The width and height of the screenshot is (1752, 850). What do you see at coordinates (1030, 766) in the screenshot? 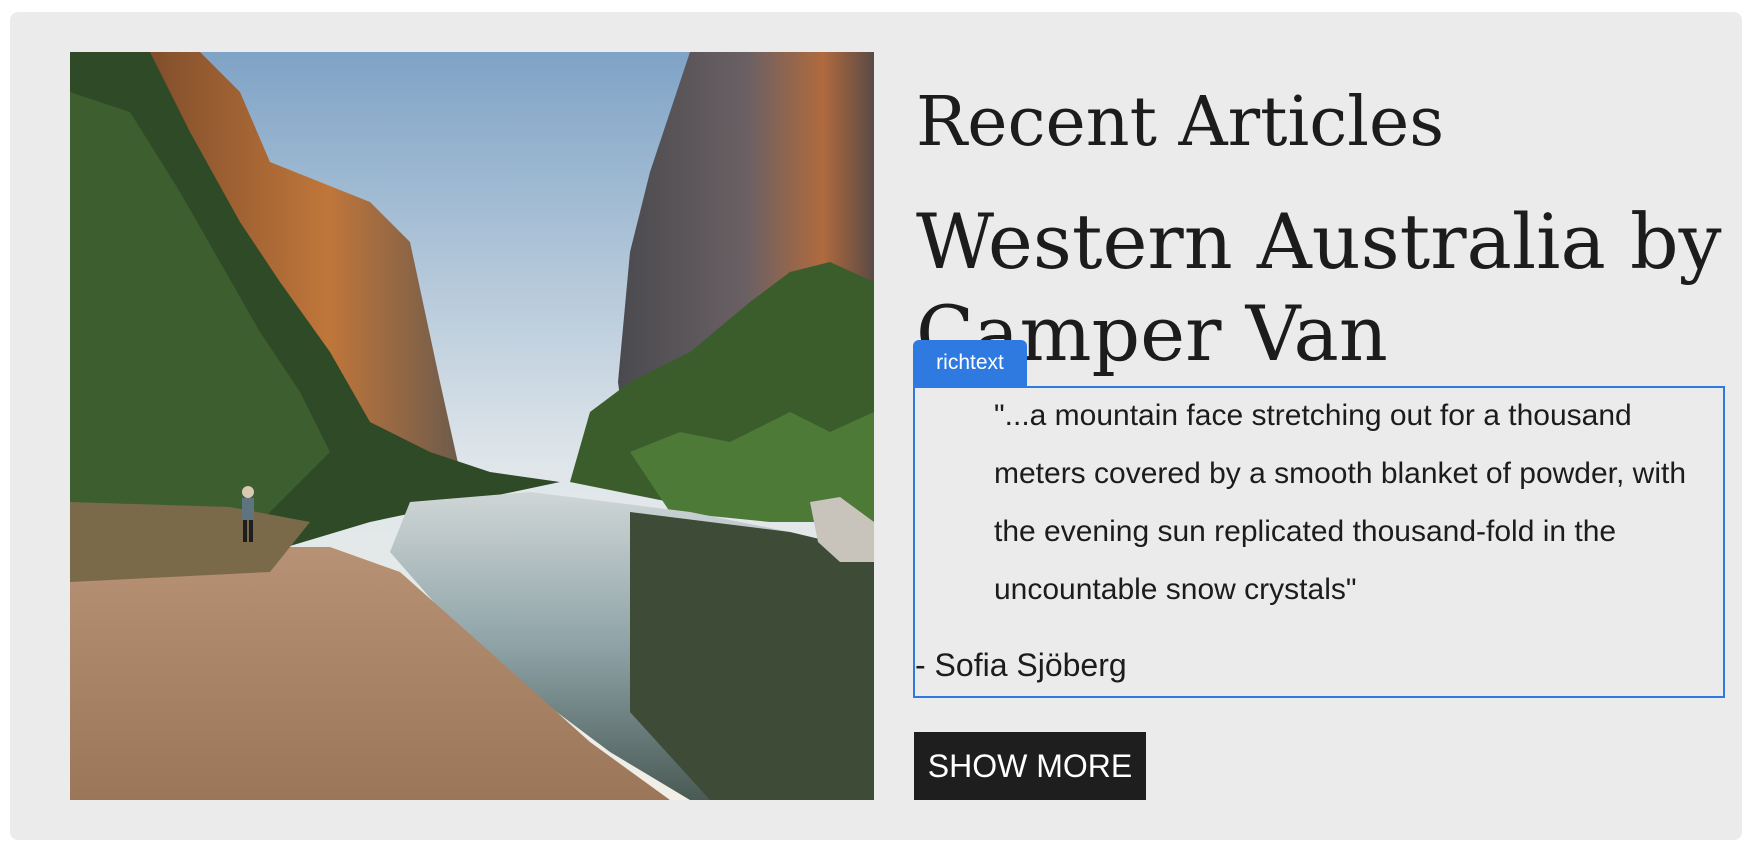
I see `show-more-button: SHOW MORE` at bounding box center [1030, 766].